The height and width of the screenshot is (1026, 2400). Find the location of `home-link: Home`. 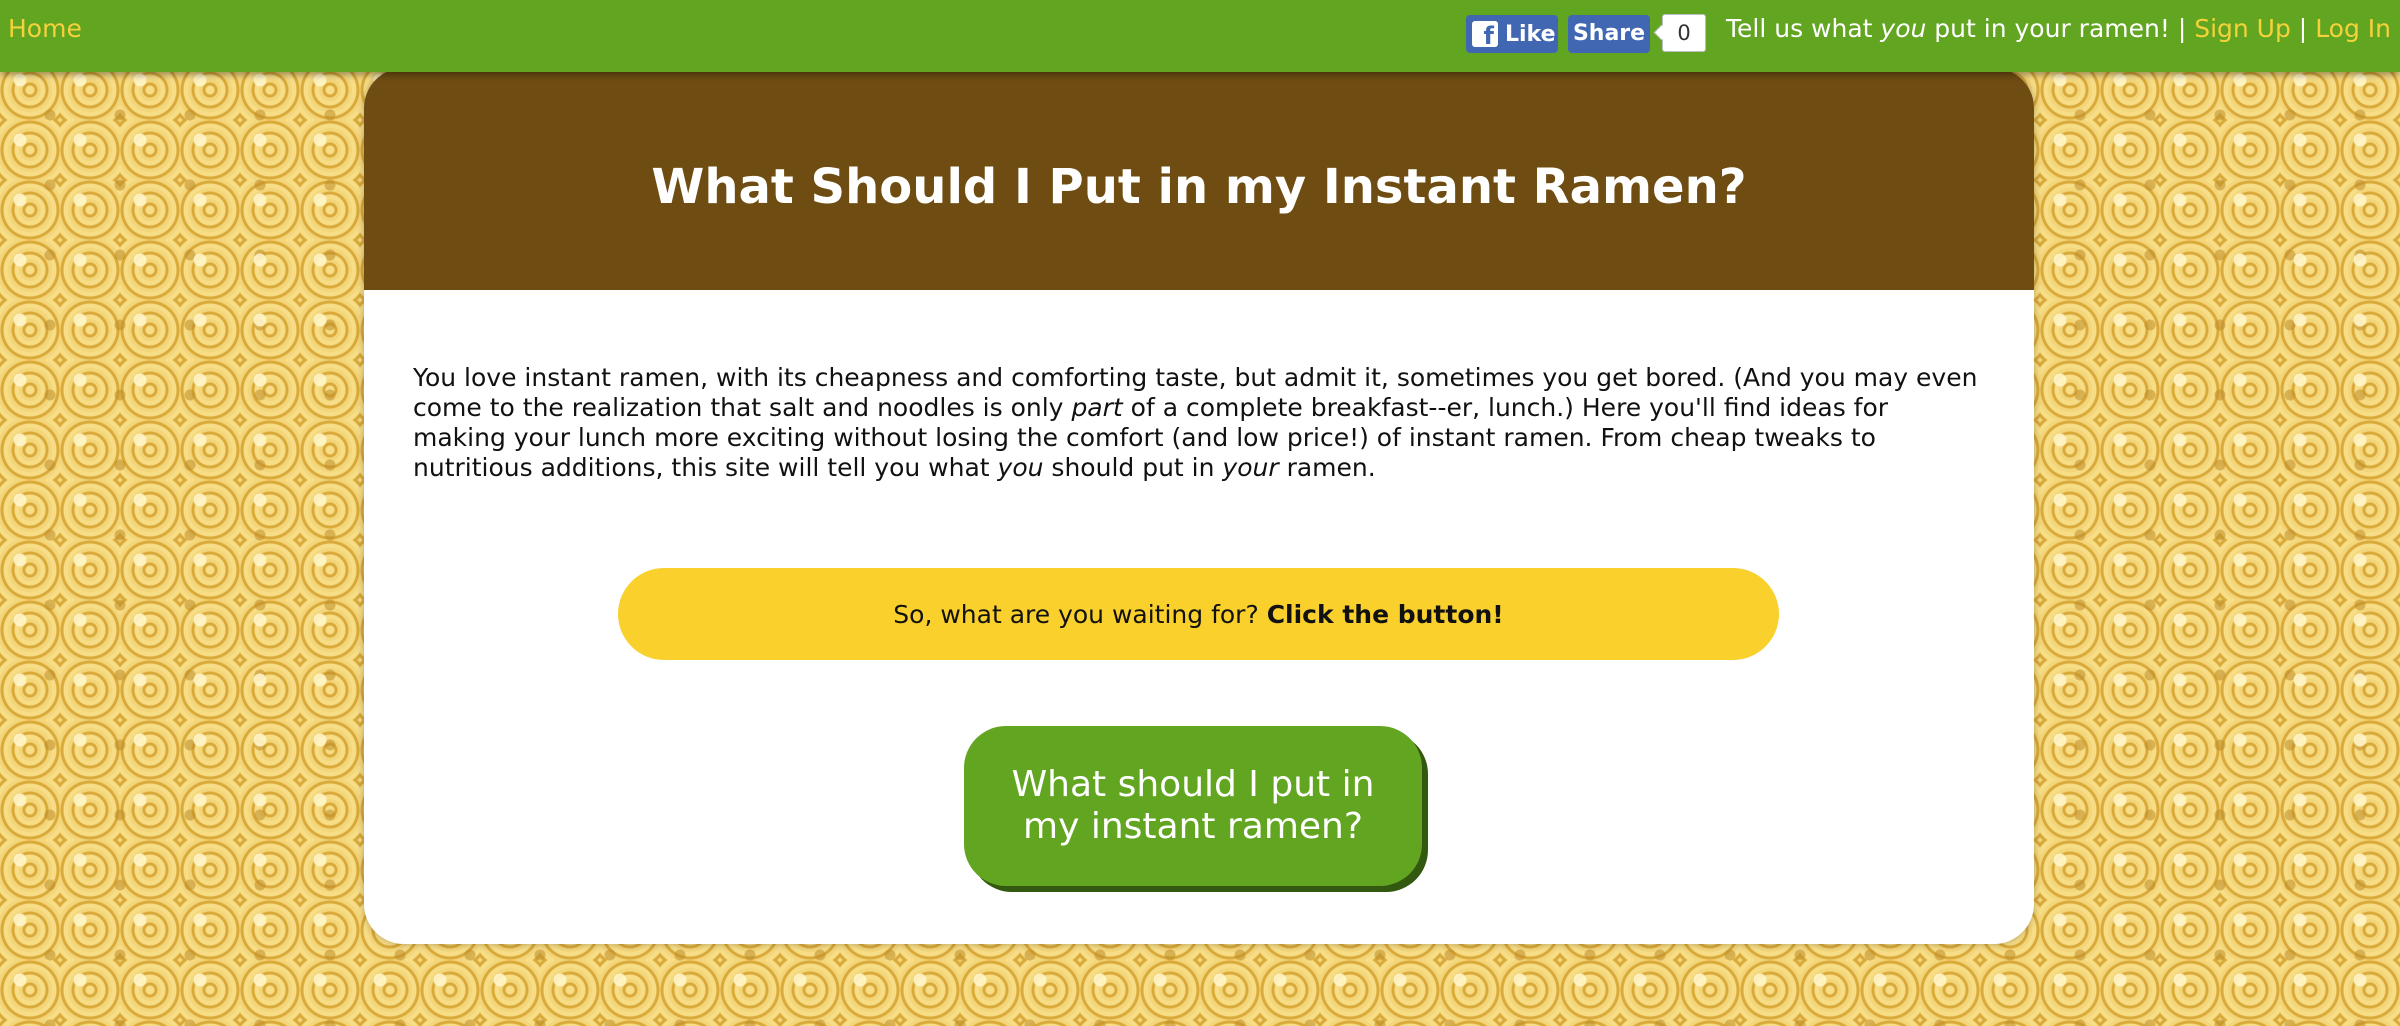

home-link: Home is located at coordinates (45, 28).